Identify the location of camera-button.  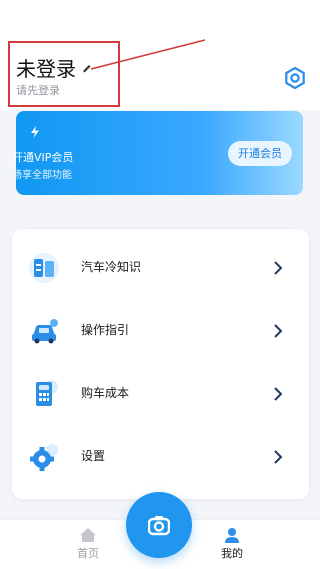
(159, 525).